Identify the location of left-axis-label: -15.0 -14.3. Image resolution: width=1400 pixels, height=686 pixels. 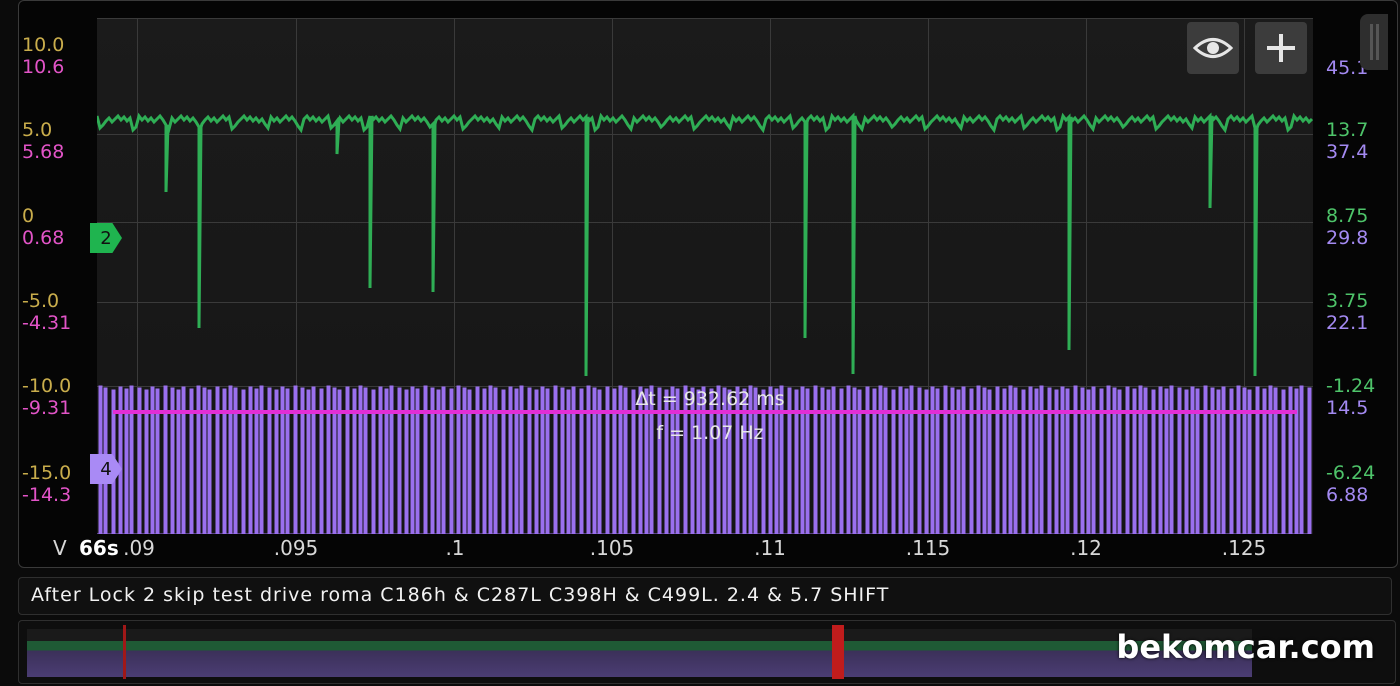
(47, 484).